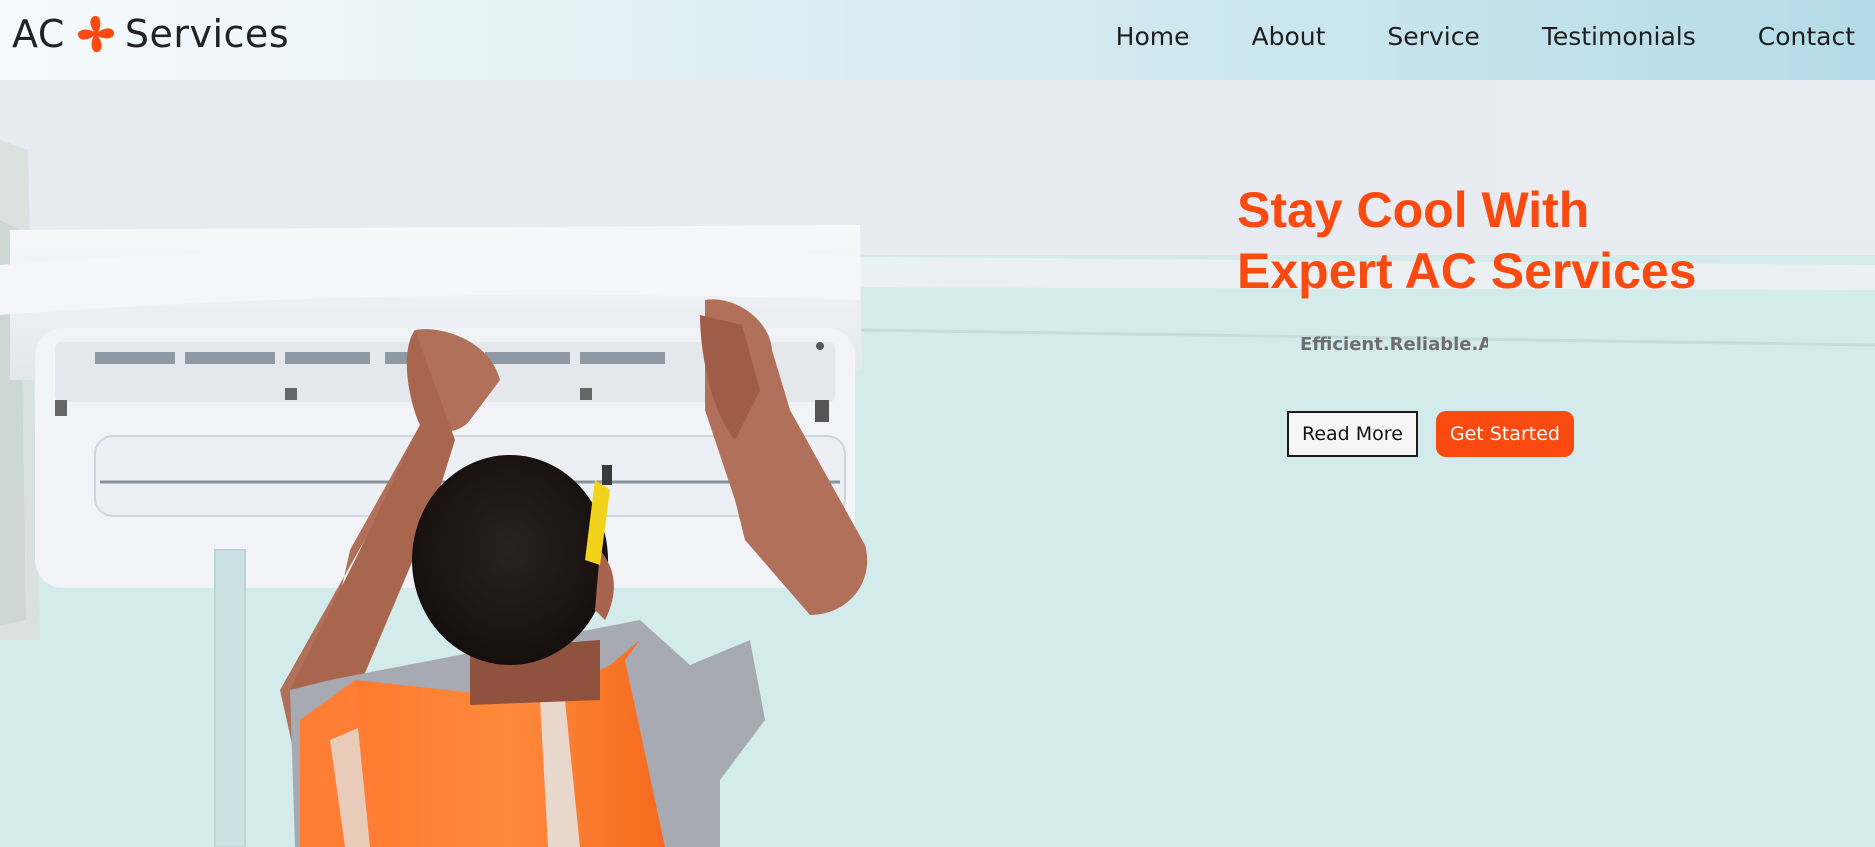 The height and width of the screenshot is (847, 1875). Describe the element at coordinates (1547, 241) in the screenshot. I see `hero-headline: Stay Cool With Expert AC Services` at that location.